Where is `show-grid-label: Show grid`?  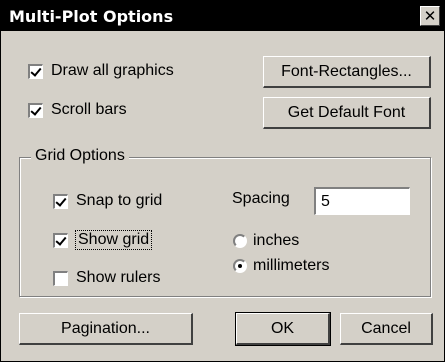 show-grid-label: Show grid is located at coordinates (113, 240).